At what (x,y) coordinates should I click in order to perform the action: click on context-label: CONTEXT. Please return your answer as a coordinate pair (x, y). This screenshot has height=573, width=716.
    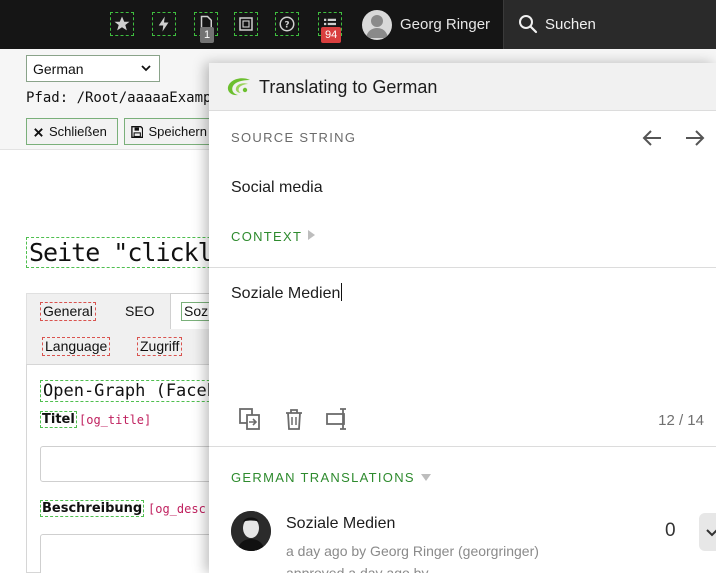
    Looking at the image, I should click on (267, 236).